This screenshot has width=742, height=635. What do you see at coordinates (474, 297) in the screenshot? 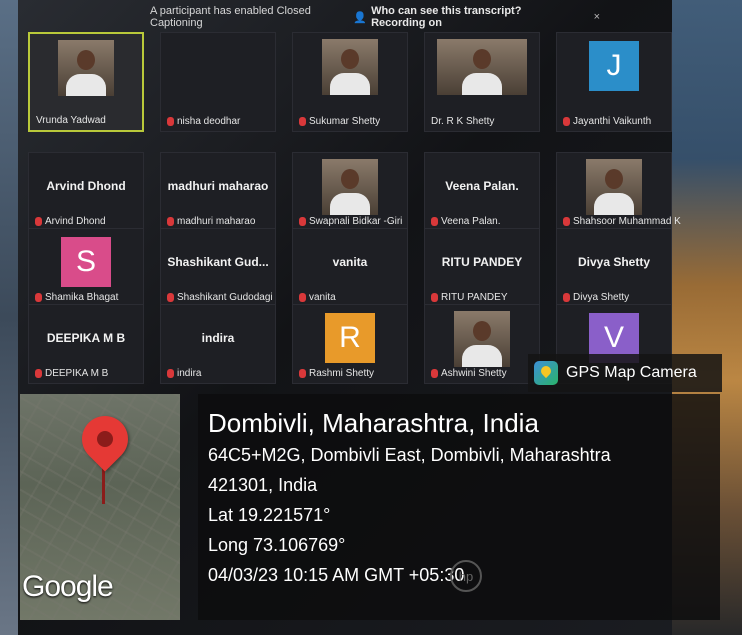
I see `participant-name-text: RITU PANDEY` at bounding box center [474, 297].